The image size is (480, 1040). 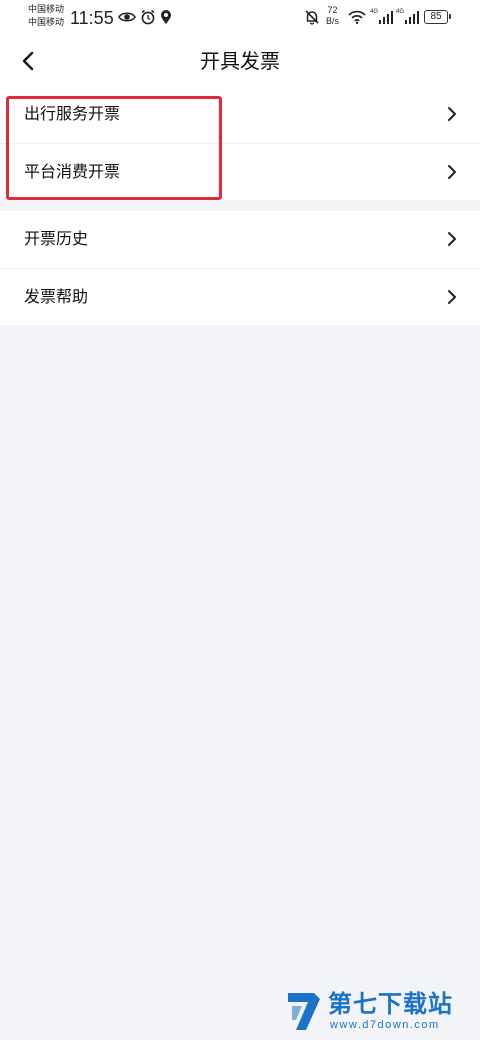 What do you see at coordinates (46, 23) in the screenshot?
I see `carrier-2: 中国移动` at bounding box center [46, 23].